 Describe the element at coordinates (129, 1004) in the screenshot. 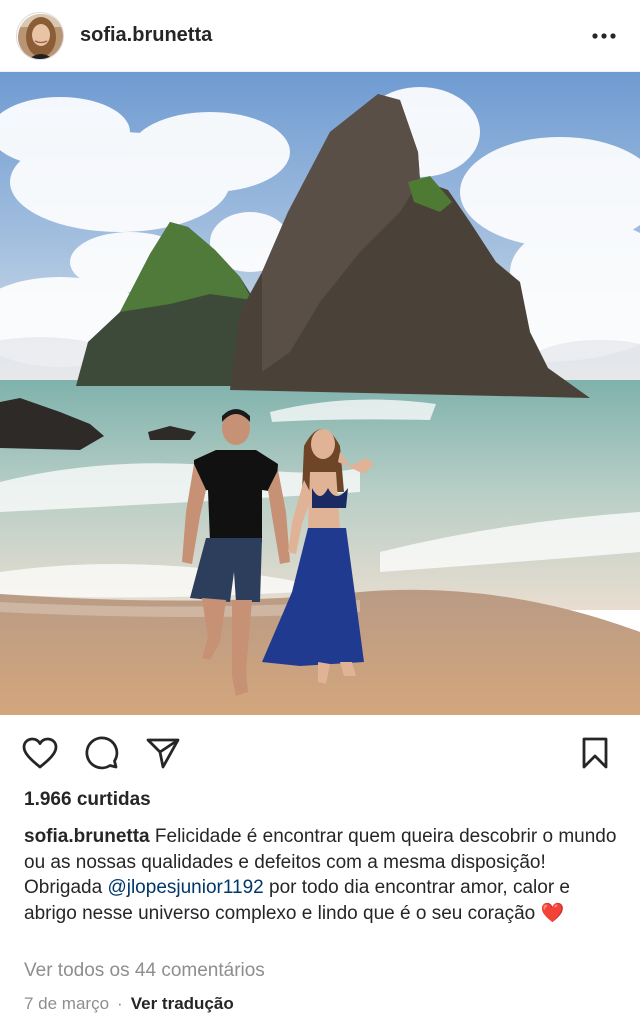

I see `post-meta: 7 de março · Ver tradução` at that location.